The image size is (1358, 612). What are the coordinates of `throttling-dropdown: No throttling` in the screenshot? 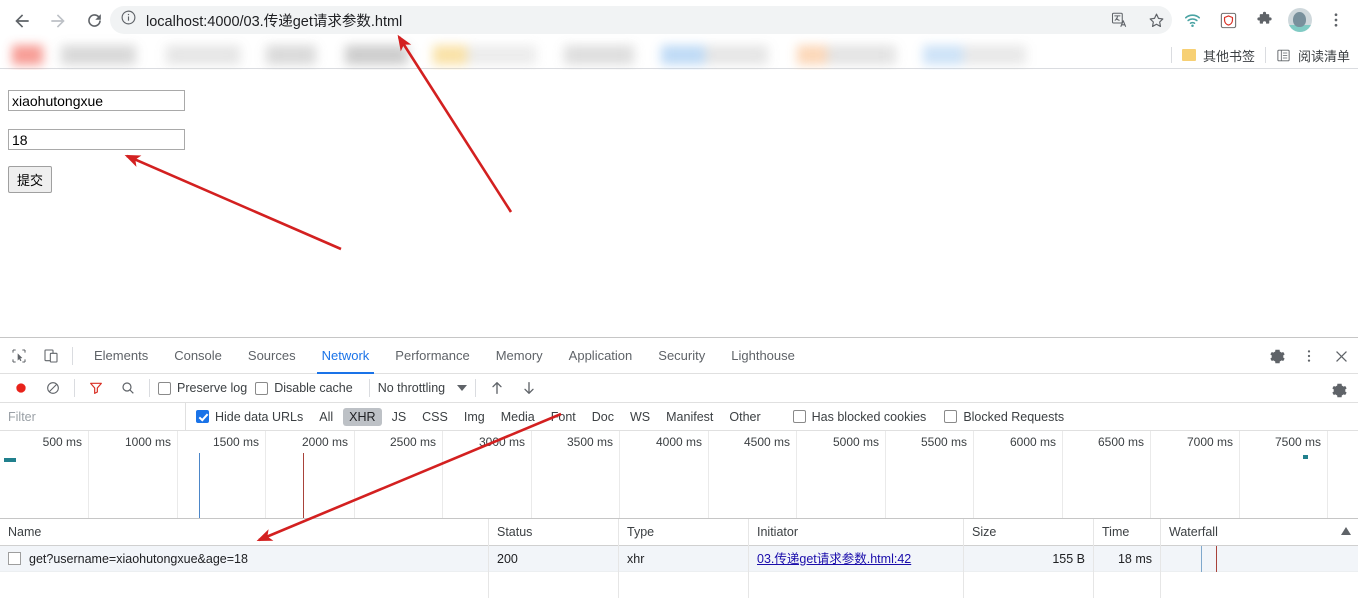 It's located at (422, 388).